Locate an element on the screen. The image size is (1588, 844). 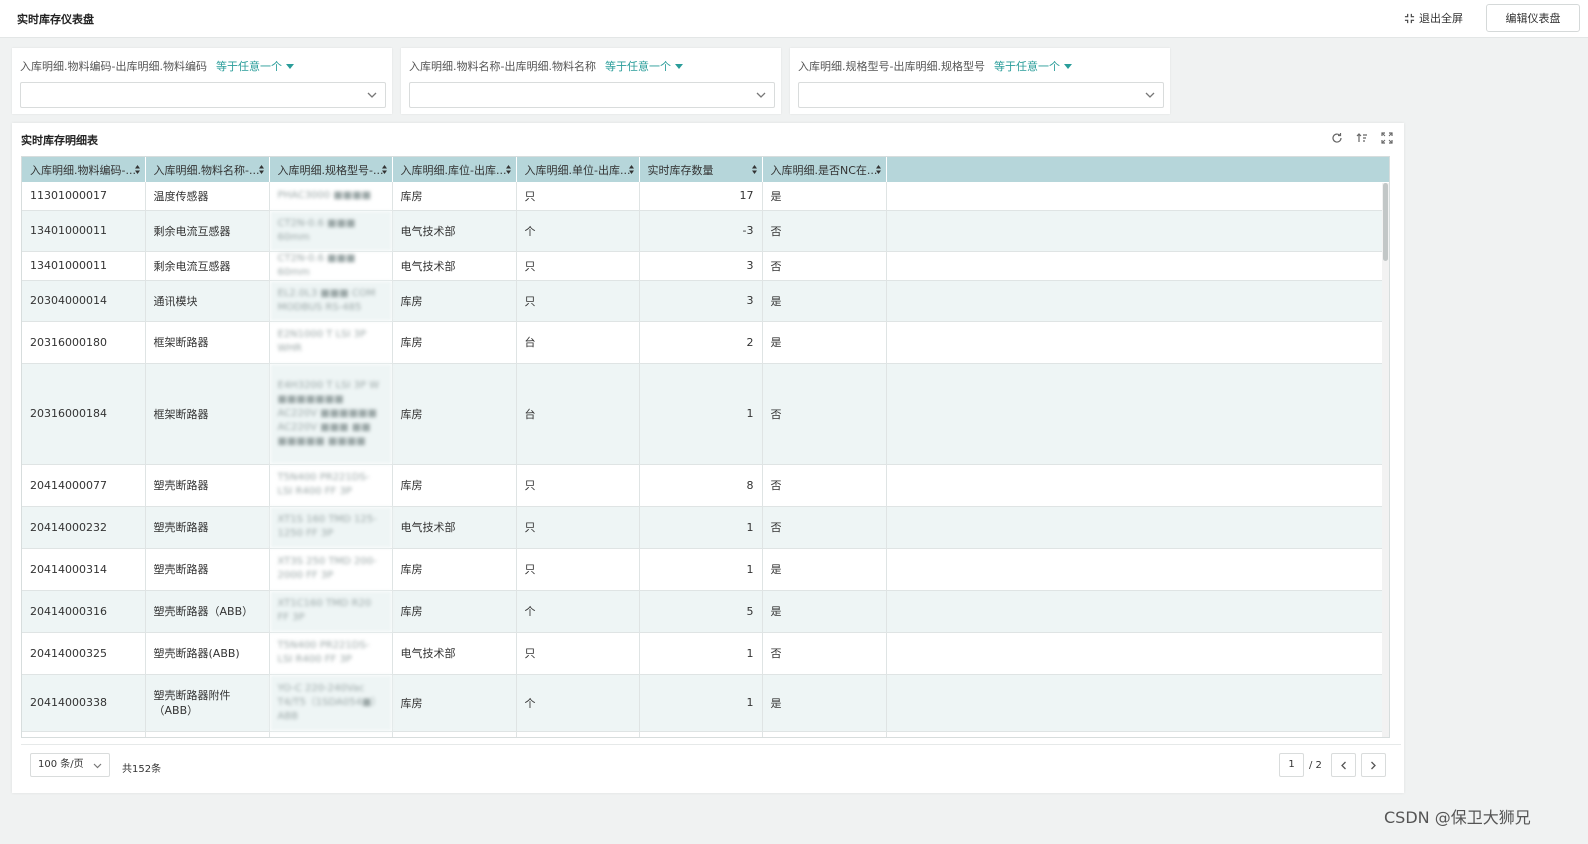
cell-name: 塑壳断路器 is located at coordinates (207, 485).